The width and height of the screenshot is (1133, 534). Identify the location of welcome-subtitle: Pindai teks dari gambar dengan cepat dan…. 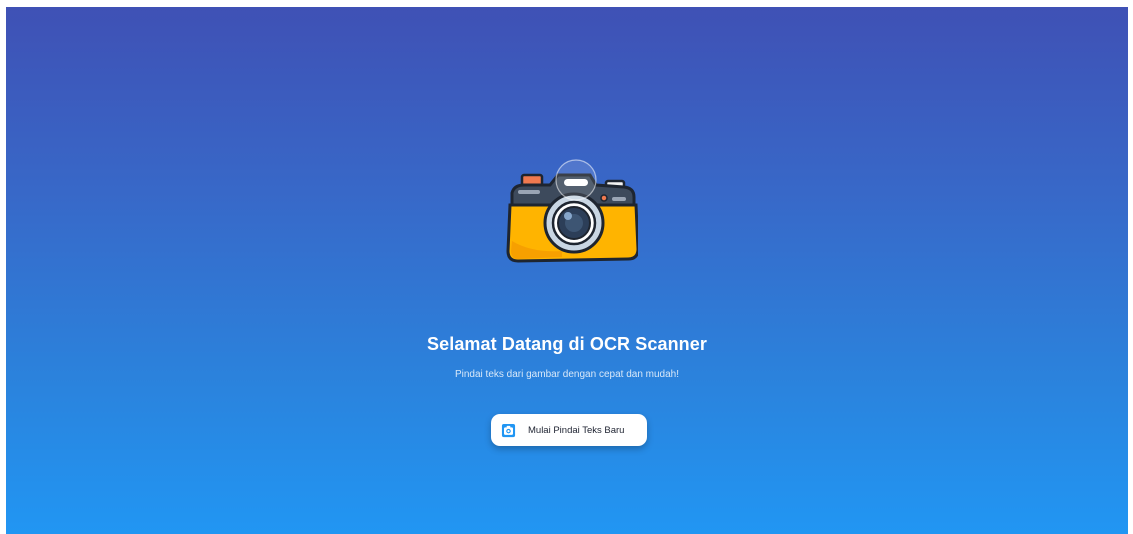
(567, 374).